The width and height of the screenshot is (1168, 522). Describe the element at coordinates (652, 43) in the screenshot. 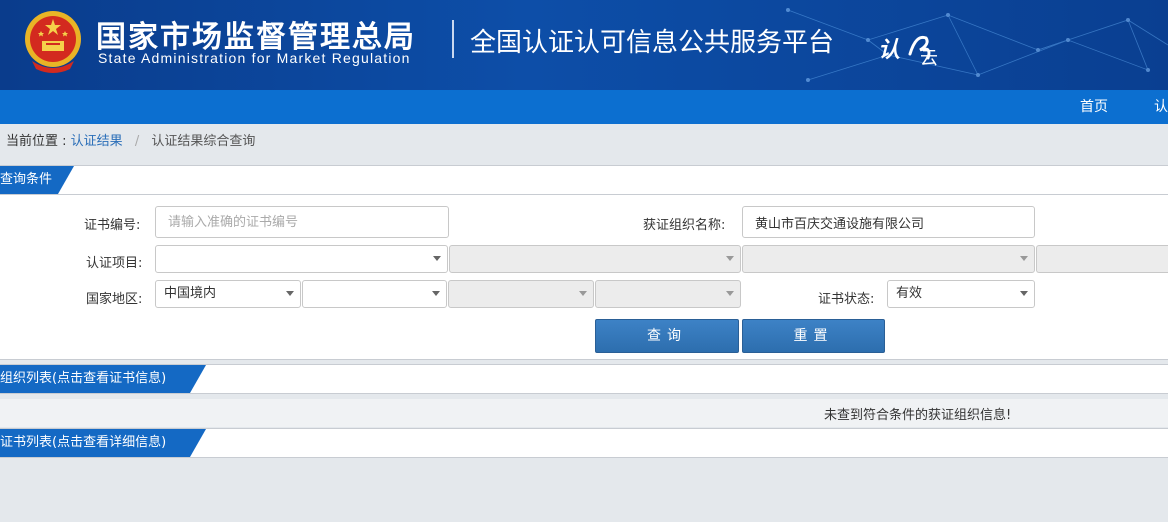

I see `platform-title: 全国认证认可信息公共服务平台` at that location.